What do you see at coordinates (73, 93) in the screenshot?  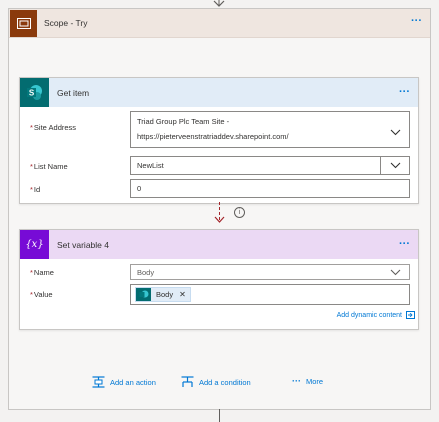 I see `get-item-title: Get item` at bounding box center [73, 93].